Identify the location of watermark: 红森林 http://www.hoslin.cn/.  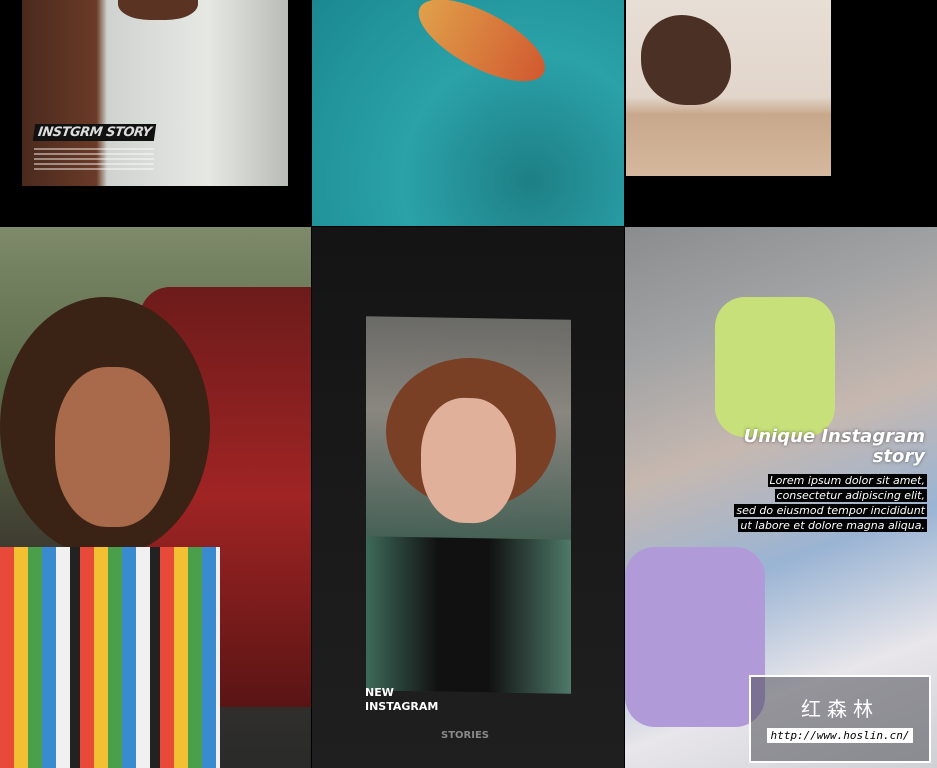
(840, 719).